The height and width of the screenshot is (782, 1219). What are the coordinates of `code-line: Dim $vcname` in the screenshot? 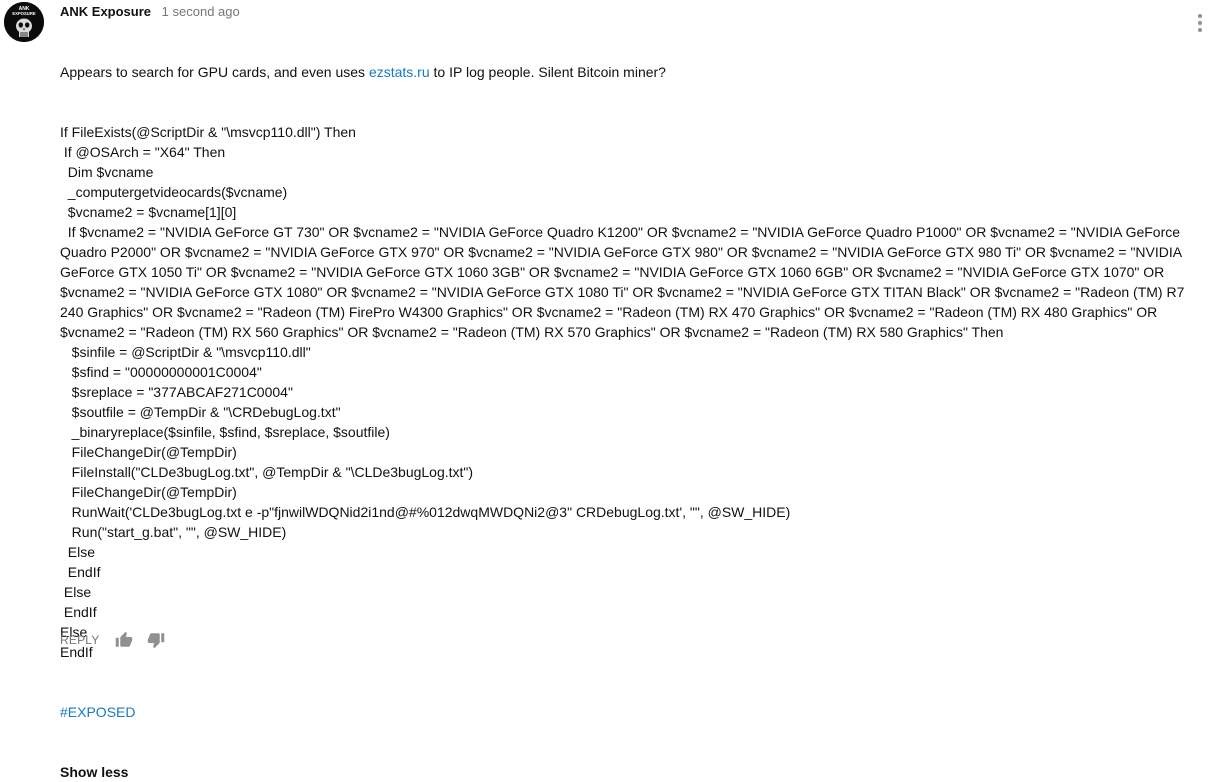 It's located at (107, 172).